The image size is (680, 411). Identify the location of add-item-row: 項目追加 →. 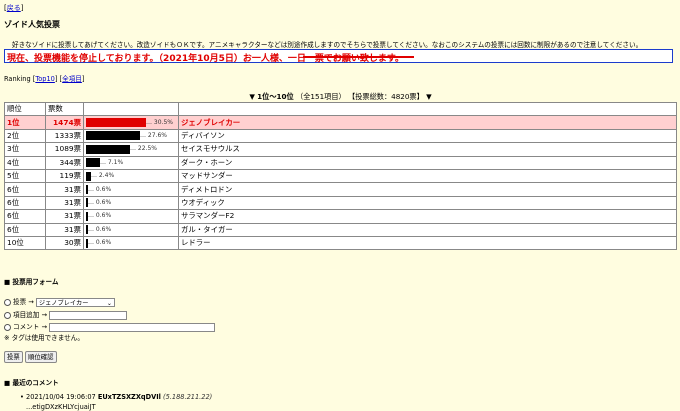
(66, 314).